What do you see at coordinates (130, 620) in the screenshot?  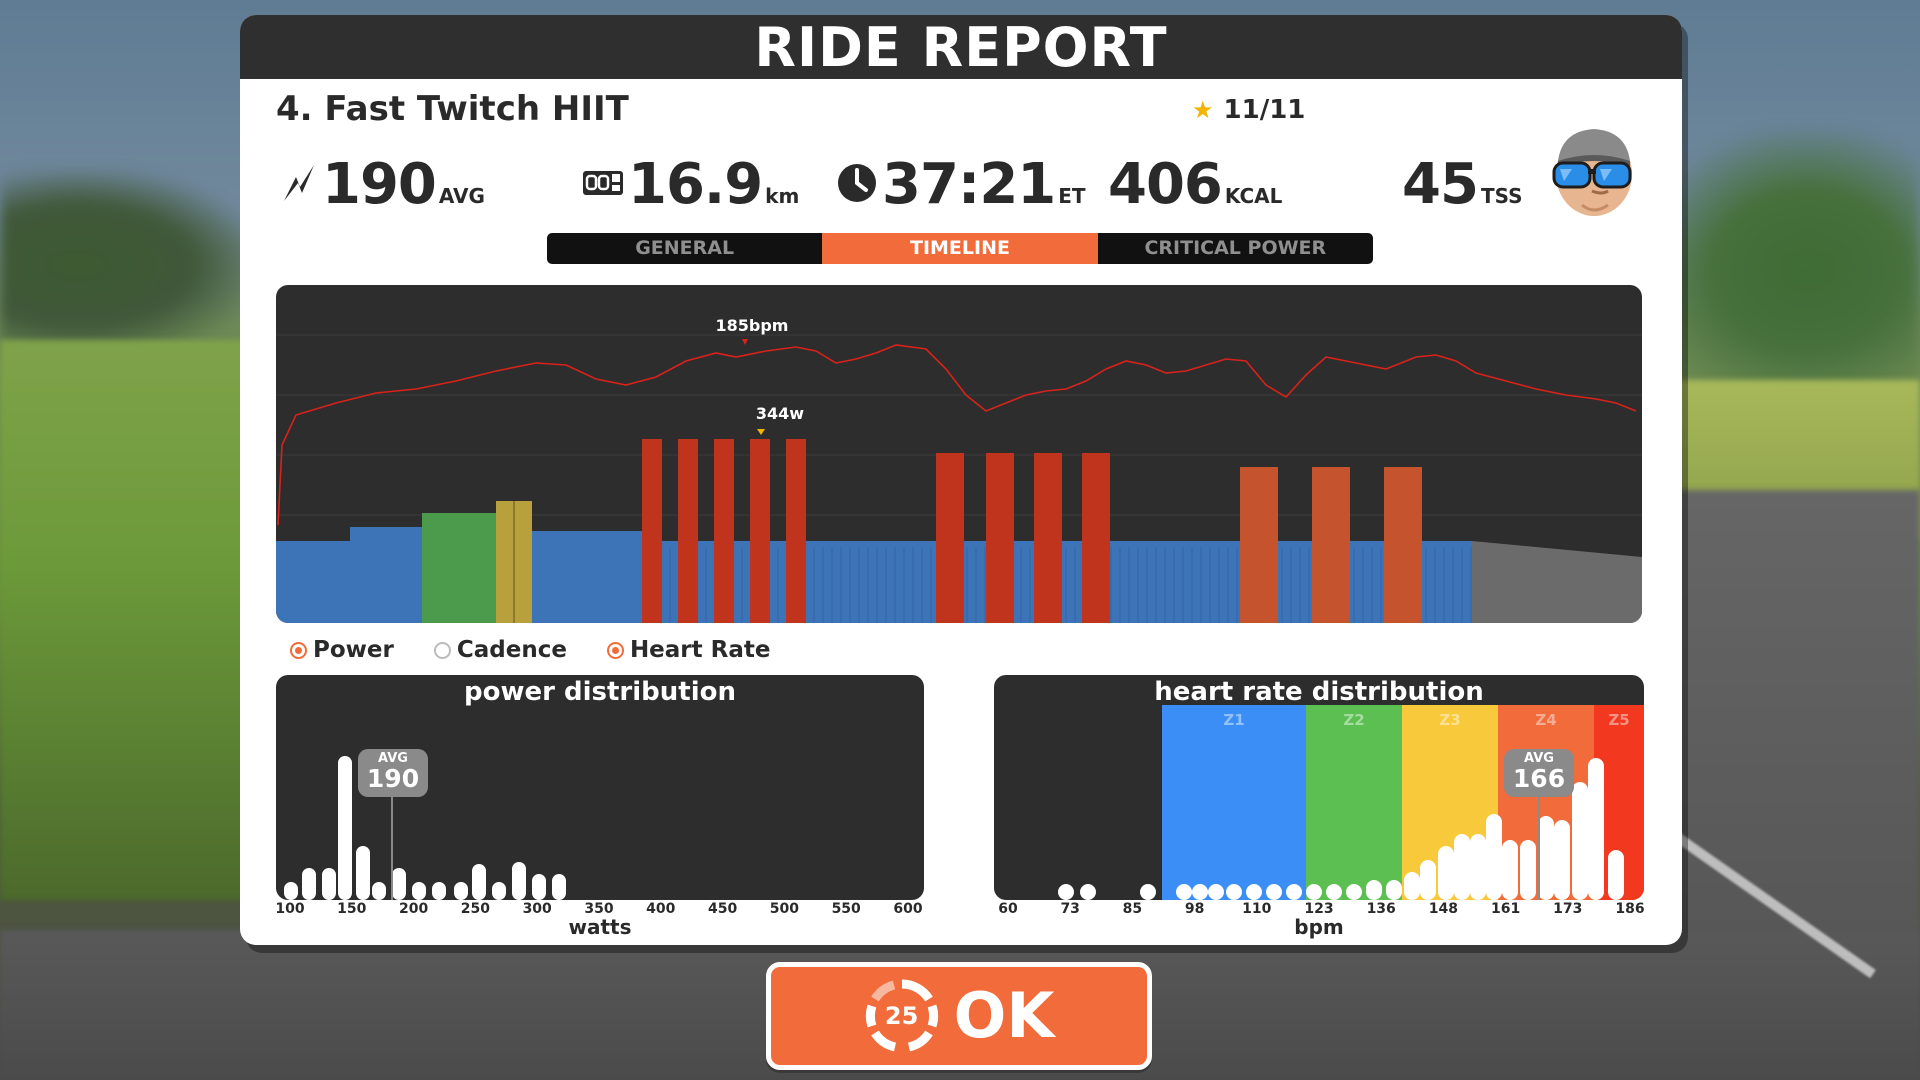 I see `background-field-left` at bounding box center [130, 620].